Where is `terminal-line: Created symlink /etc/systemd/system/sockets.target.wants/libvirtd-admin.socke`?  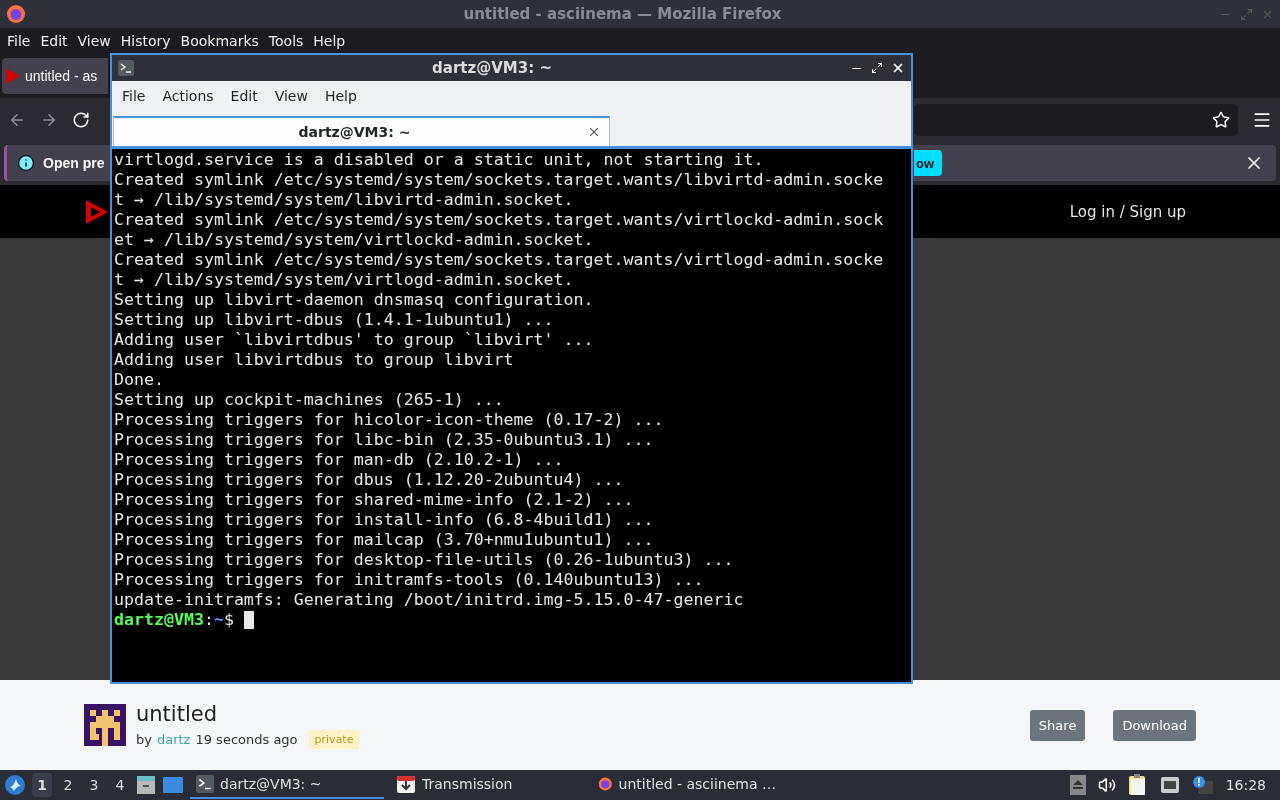 terminal-line: Created symlink /etc/systemd/system/sockets.target.wants/libvirtd-admin.socke is located at coordinates (499, 180).